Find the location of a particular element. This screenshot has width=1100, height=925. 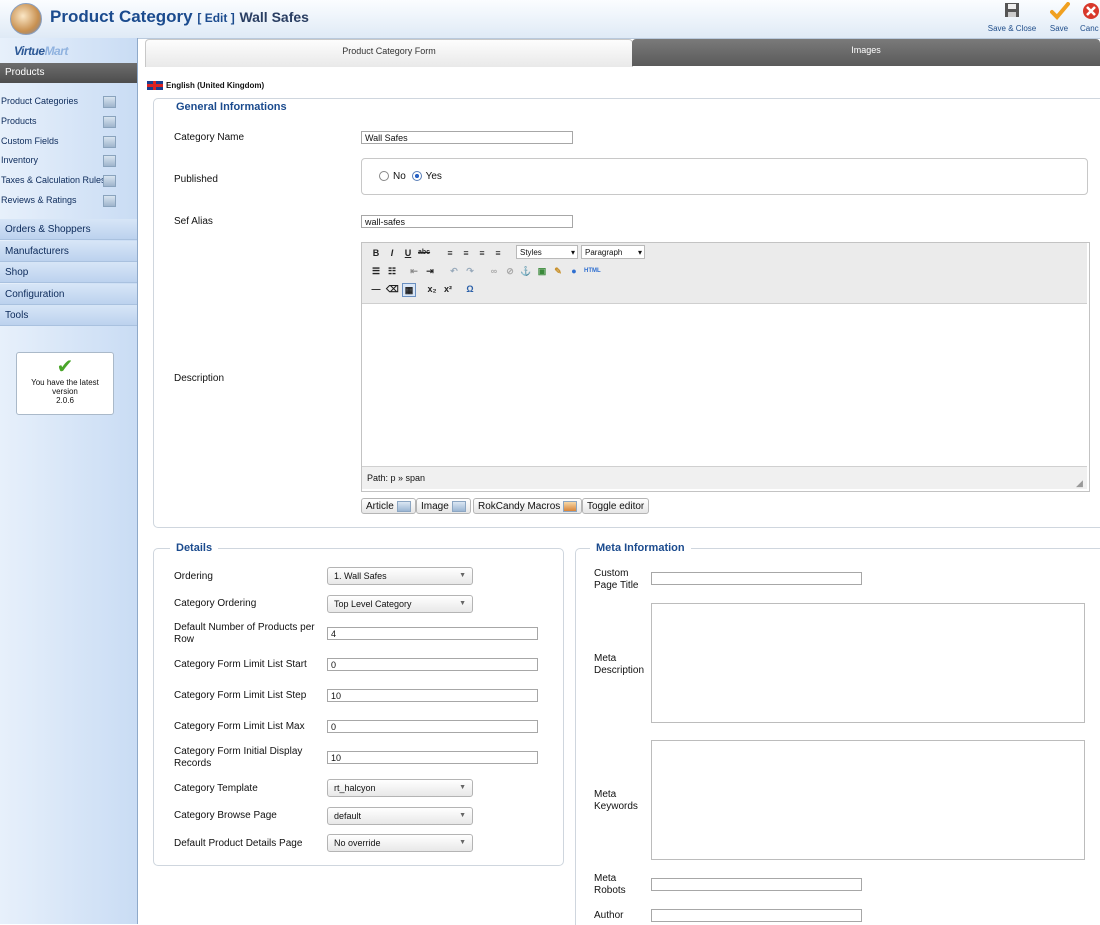

sidebar-menu-shop: Shop is located at coordinates (68, 272).